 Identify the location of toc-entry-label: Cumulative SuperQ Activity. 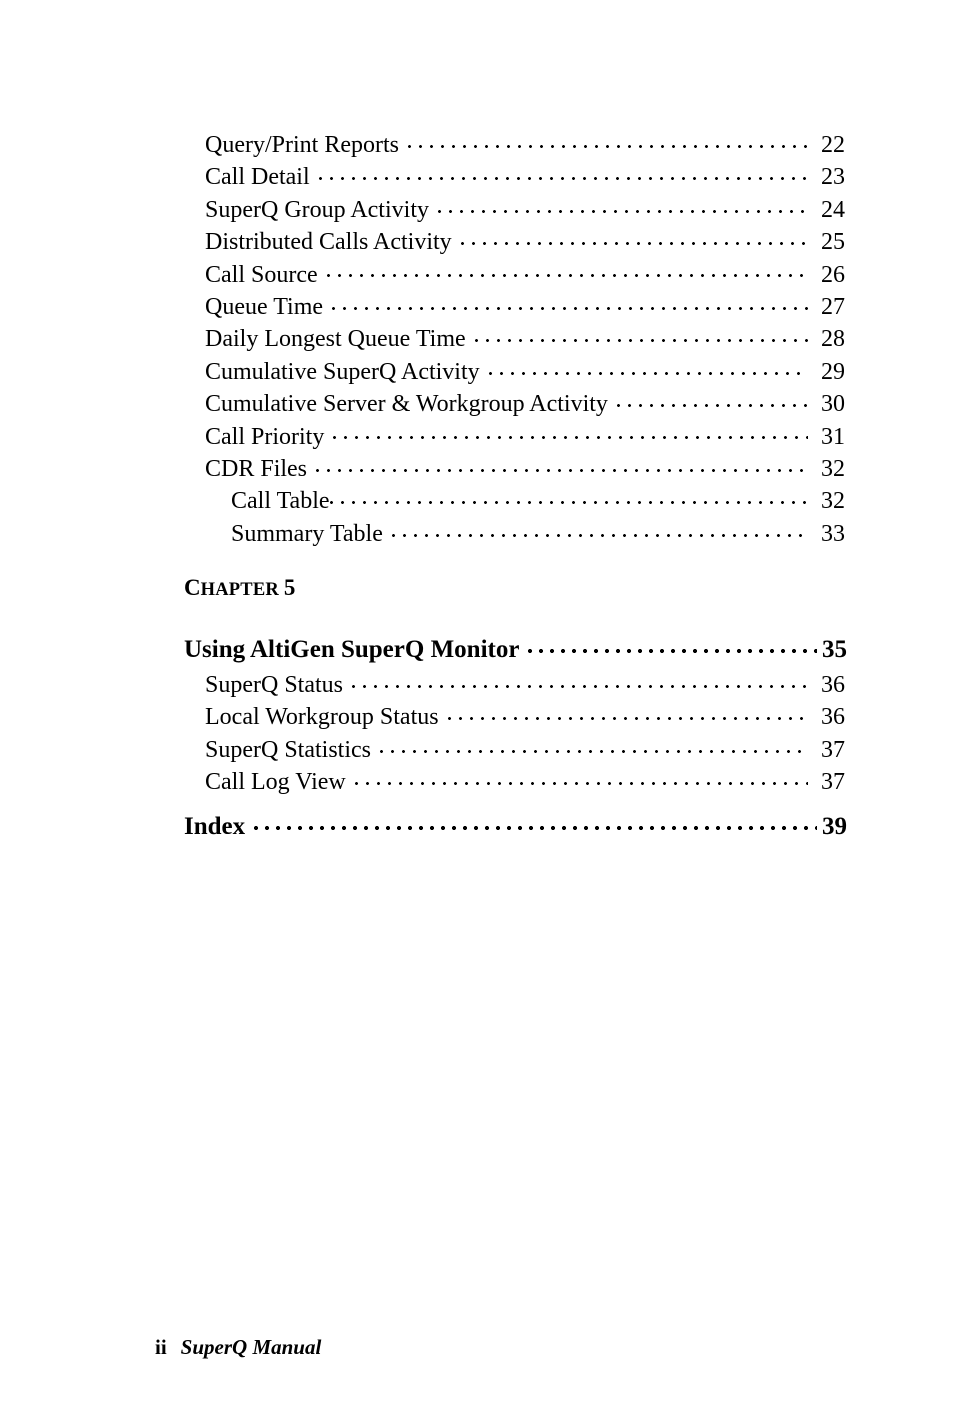
(342, 371).